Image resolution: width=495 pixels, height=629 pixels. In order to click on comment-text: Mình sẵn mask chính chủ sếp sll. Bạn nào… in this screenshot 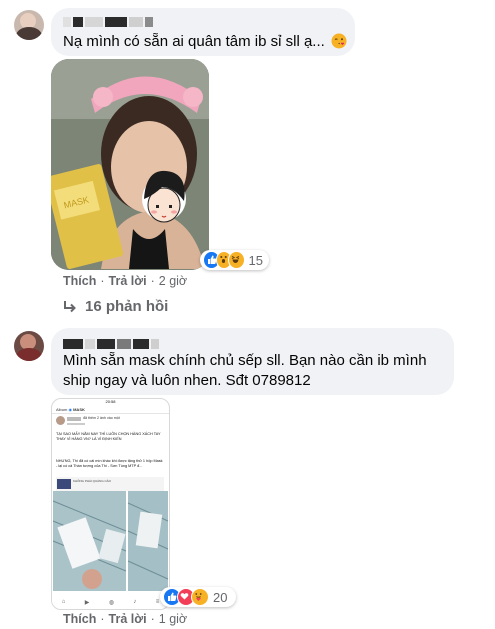, I will do `click(245, 370)`.